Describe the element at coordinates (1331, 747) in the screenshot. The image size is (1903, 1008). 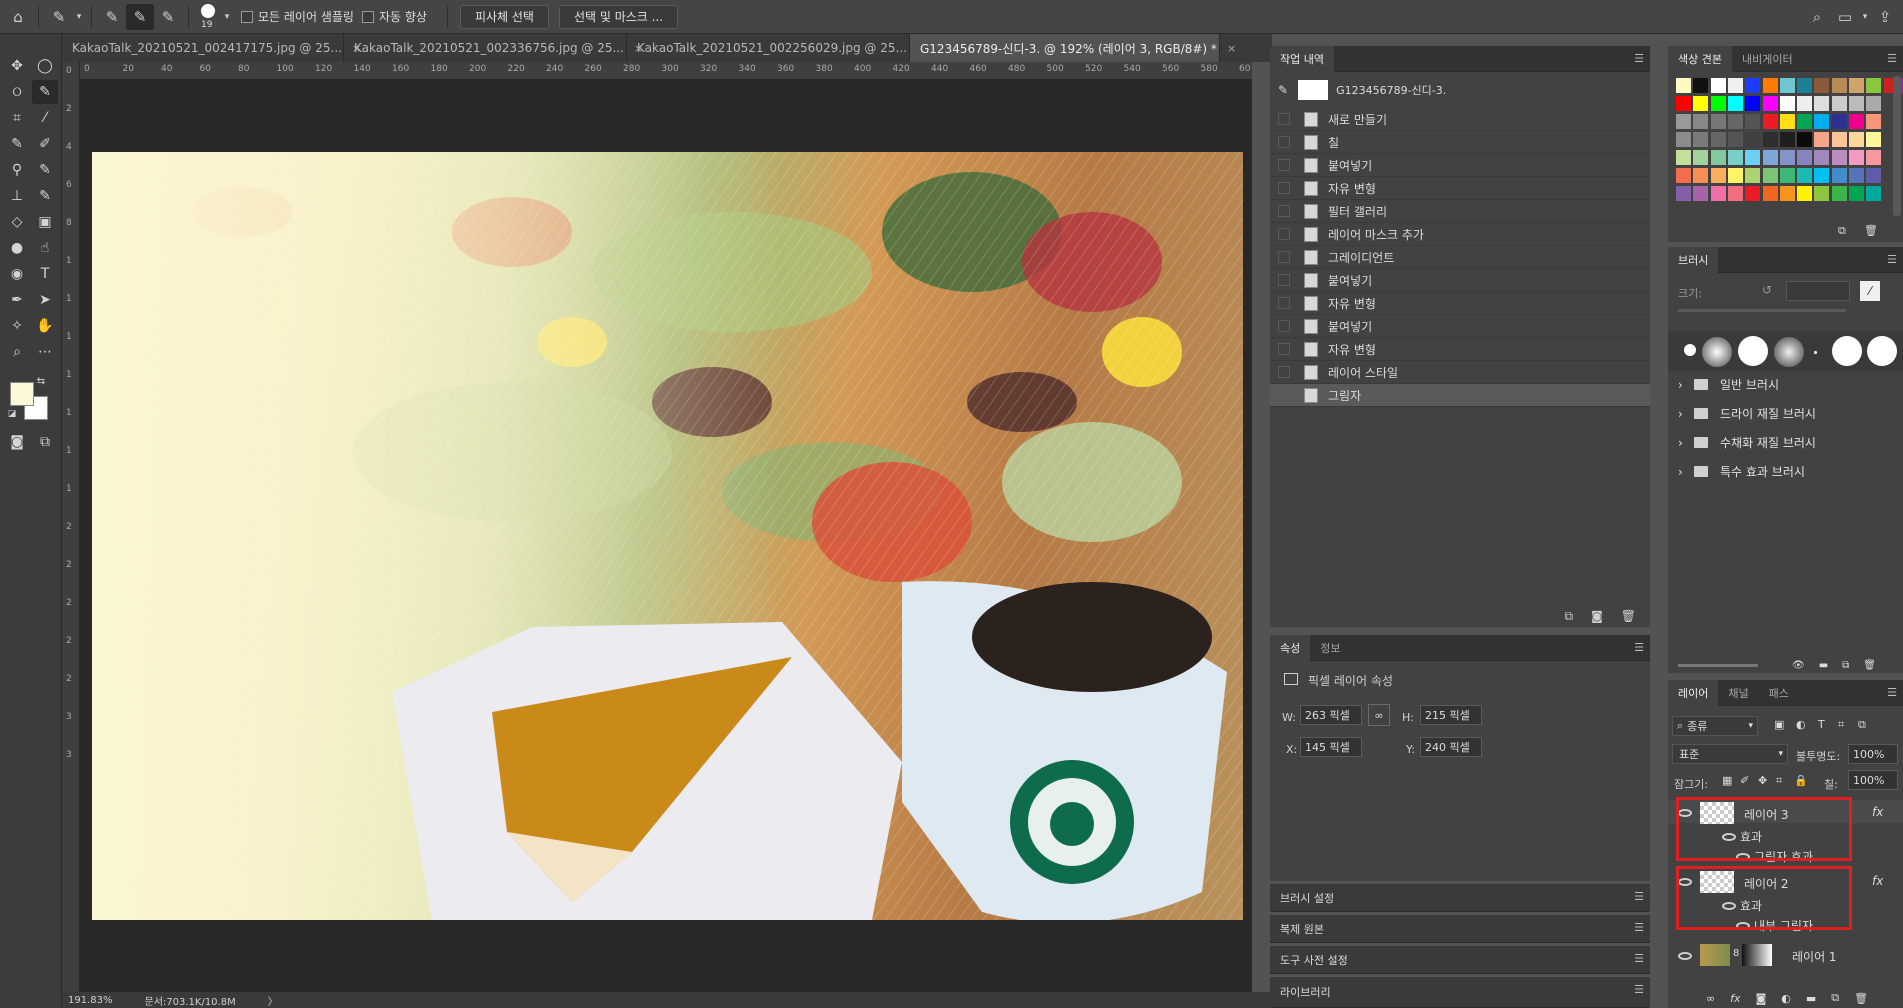
I see `x-field: 145 픽셀` at that location.